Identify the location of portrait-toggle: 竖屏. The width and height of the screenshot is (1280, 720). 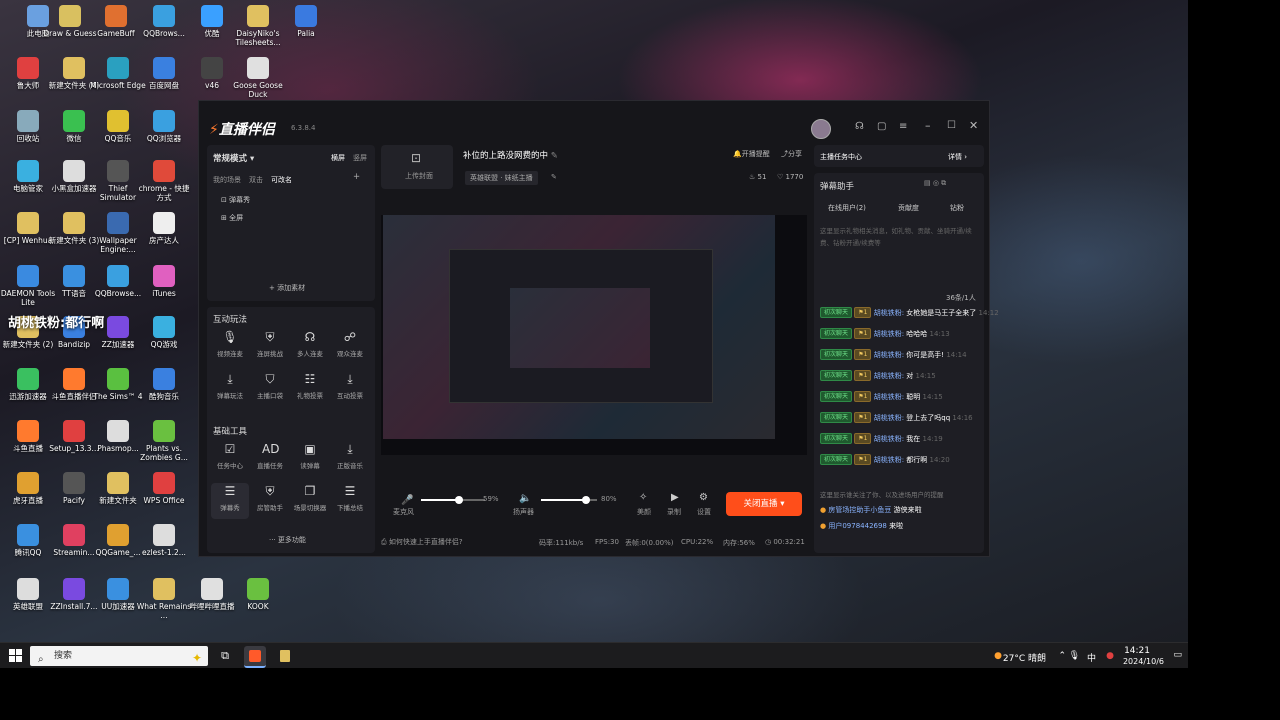
(360, 158).